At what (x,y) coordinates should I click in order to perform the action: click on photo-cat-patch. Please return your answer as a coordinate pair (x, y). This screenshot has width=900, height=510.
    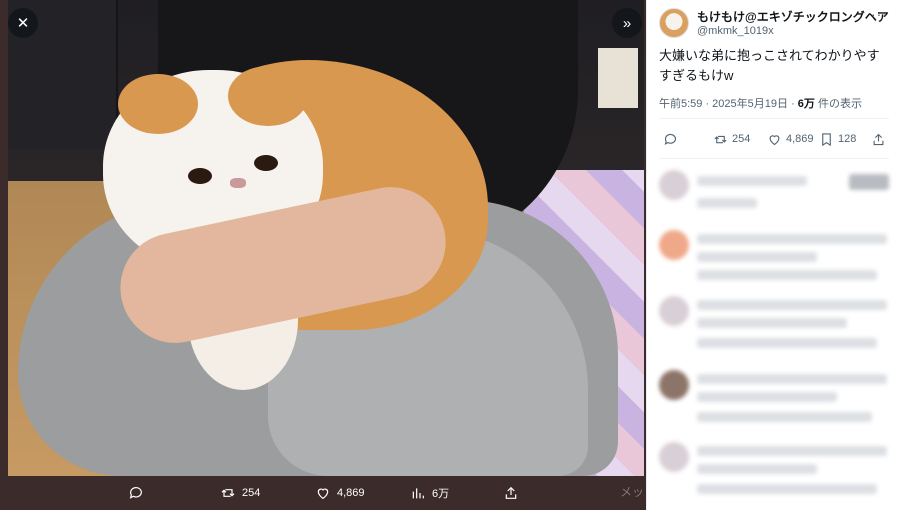
    Looking at the image, I should click on (158, 104).